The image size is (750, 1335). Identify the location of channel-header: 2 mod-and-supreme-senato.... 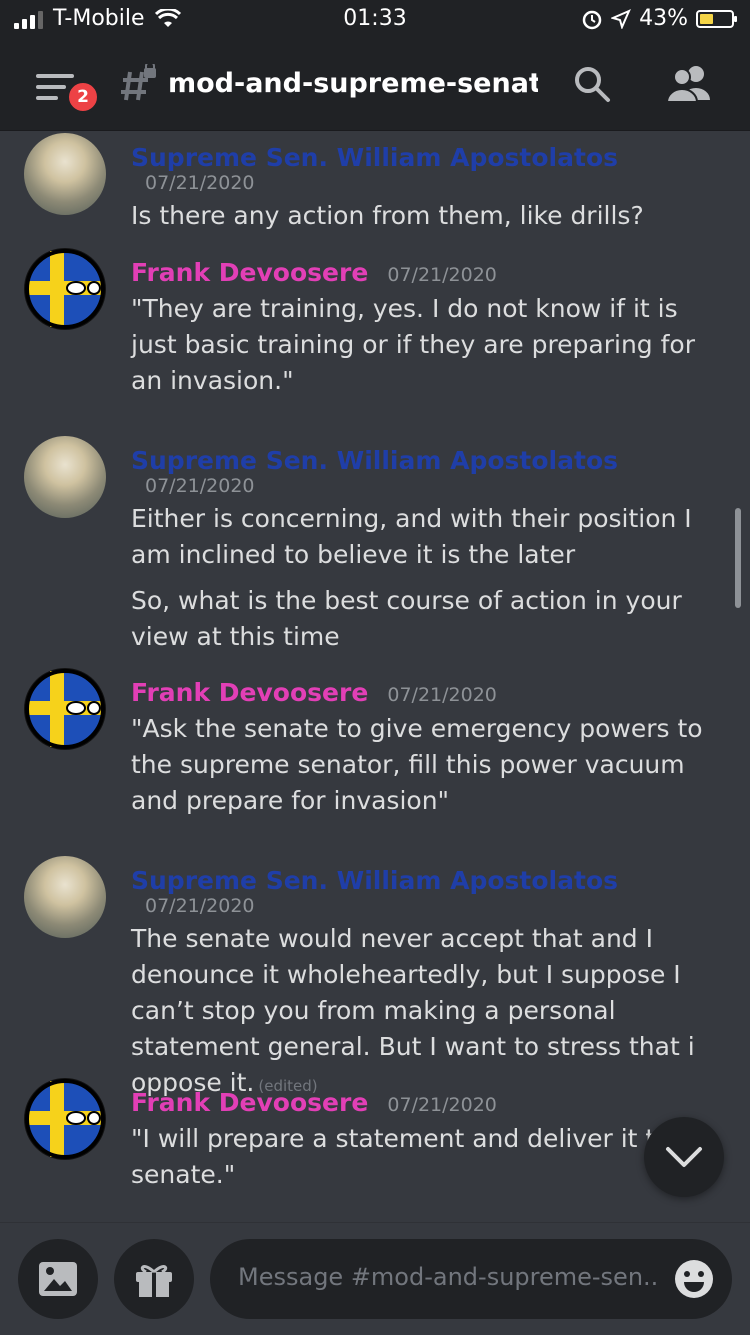
(375, 85).